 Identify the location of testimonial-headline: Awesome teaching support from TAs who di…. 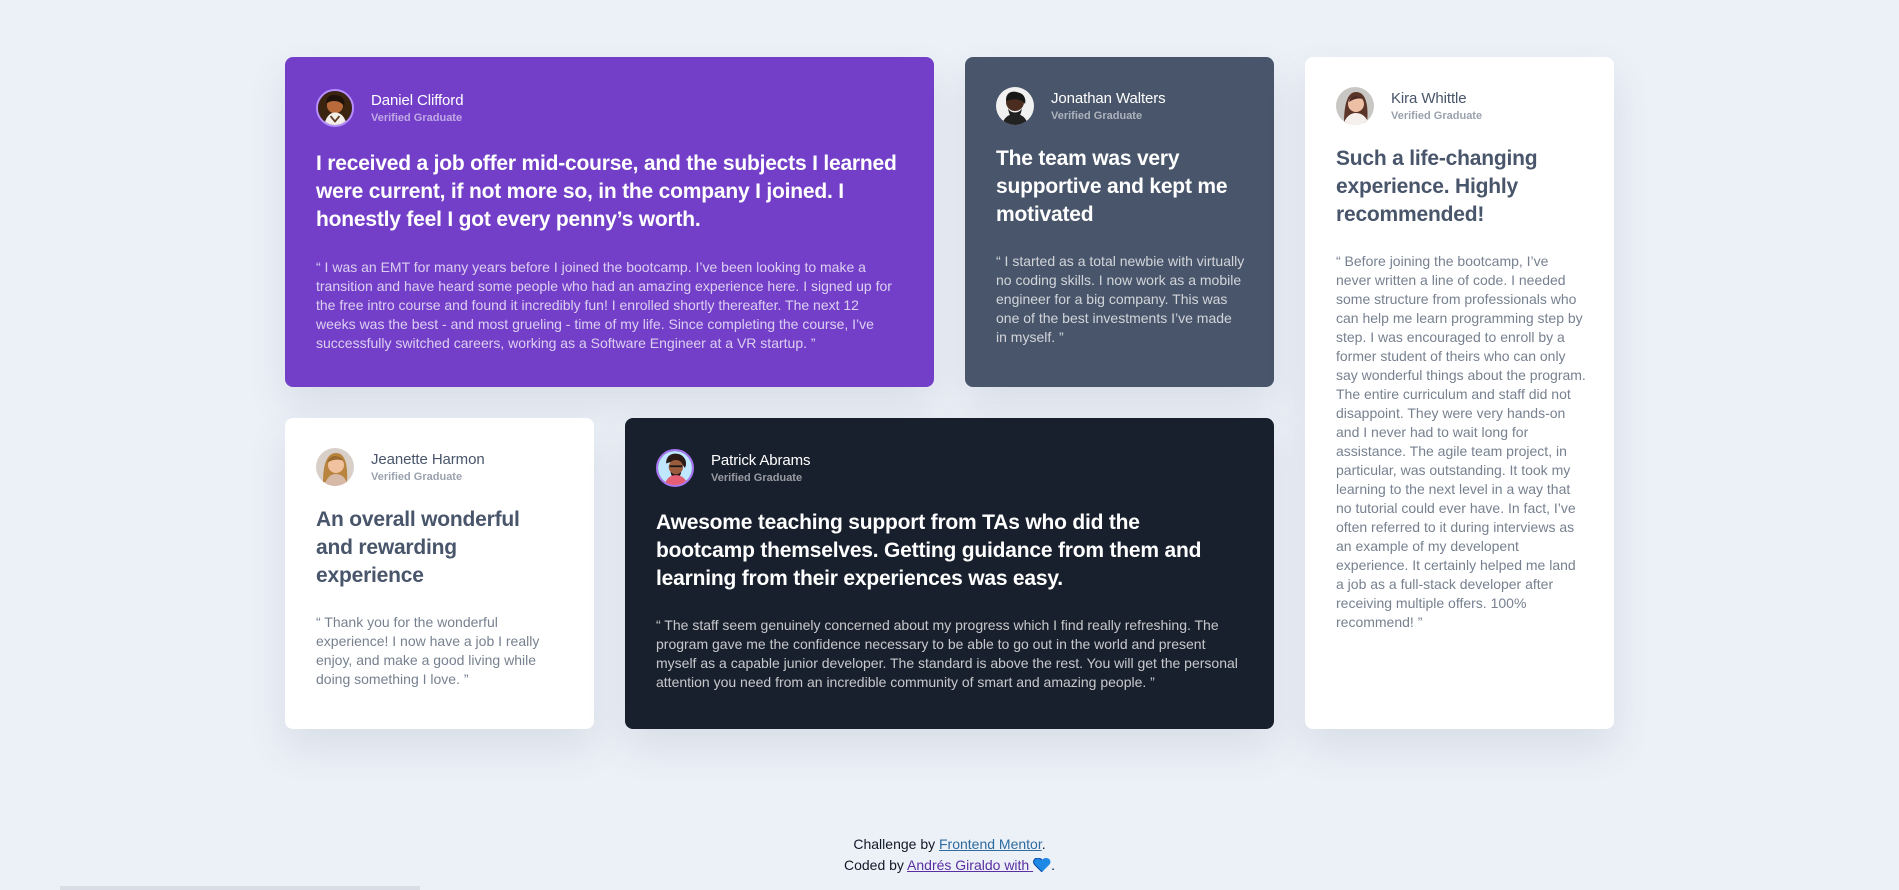
(929, 550).